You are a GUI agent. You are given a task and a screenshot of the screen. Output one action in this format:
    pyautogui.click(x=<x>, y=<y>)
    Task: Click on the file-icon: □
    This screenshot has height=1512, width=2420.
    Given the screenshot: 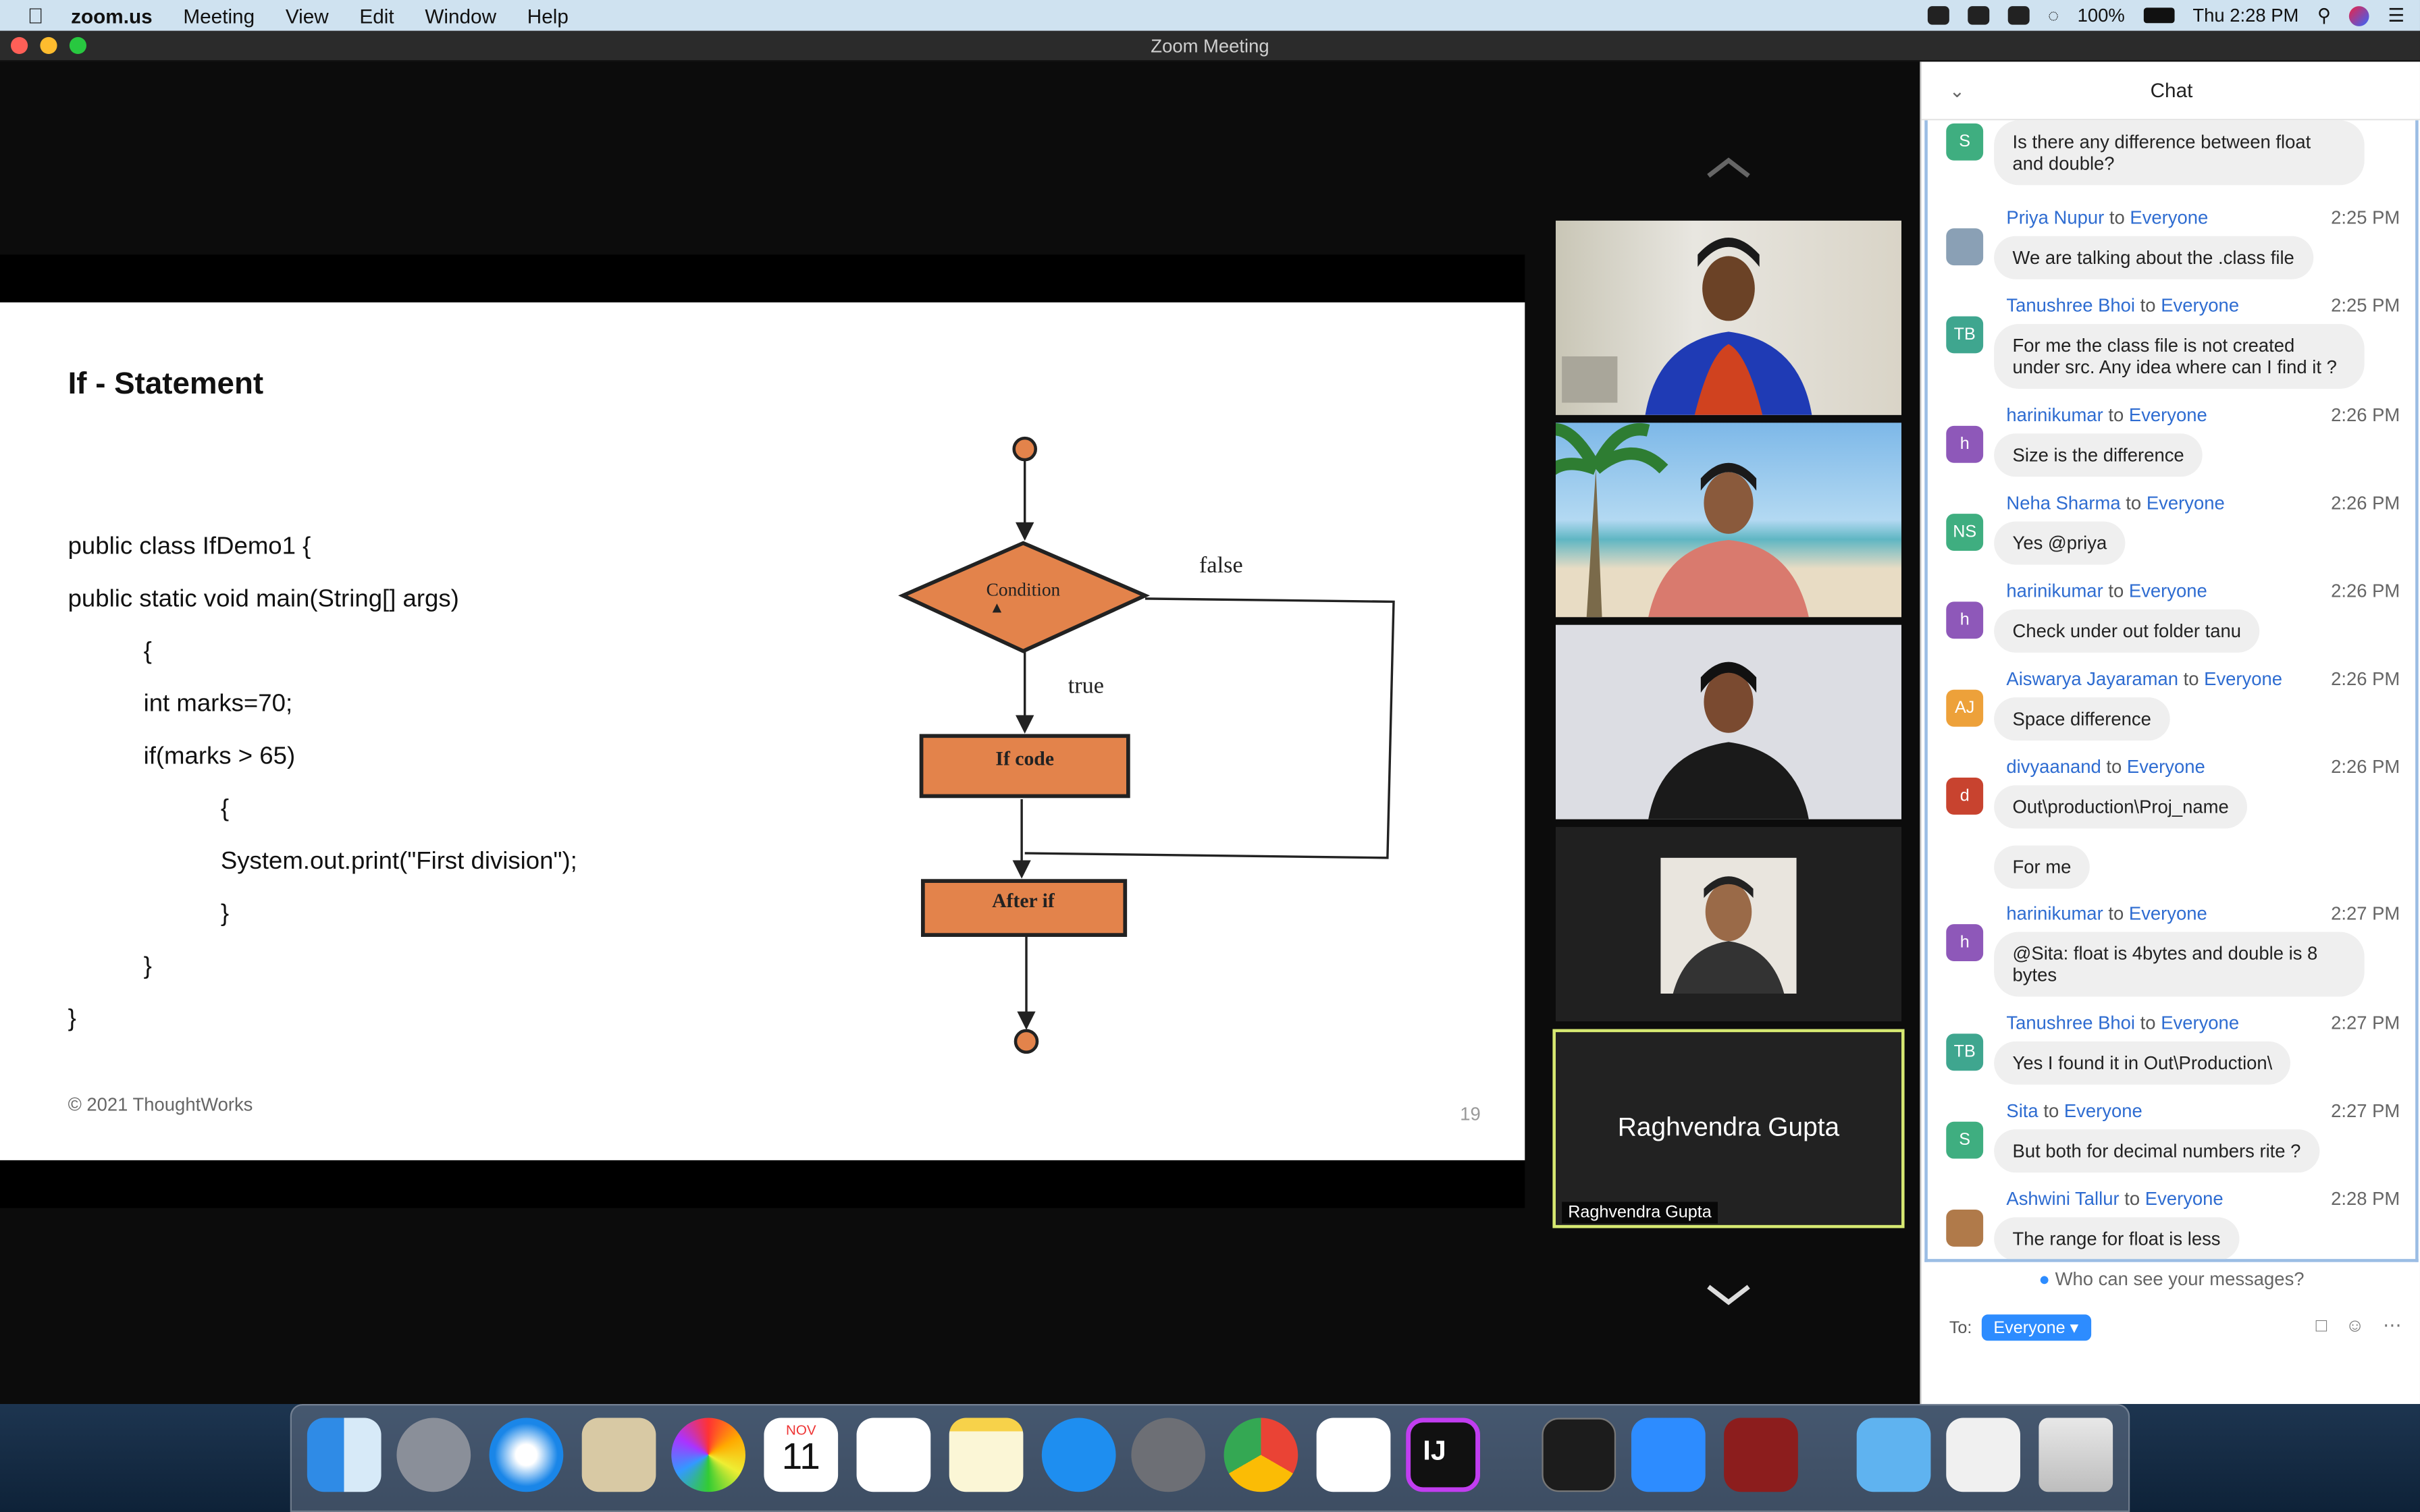 What is the action you would take?
    pyautogui.click(x=2321, y=1325)
    